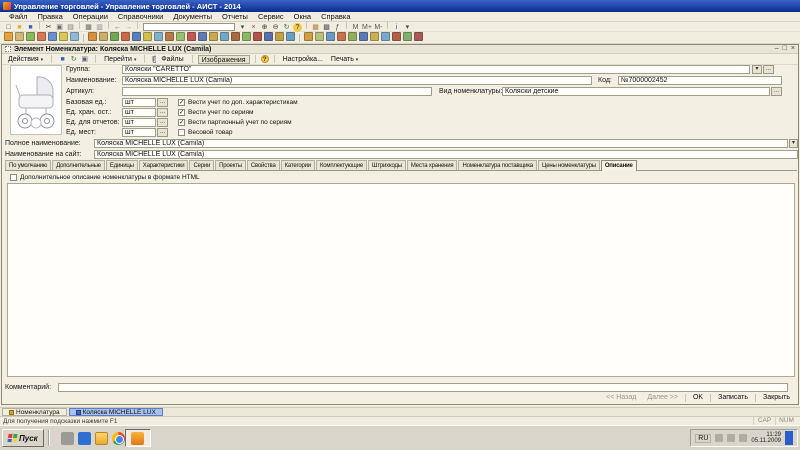 Image resolution: width=800 pixels, height=450 pixels. I want to click on tab-categories: Категории, so click(297, 165).